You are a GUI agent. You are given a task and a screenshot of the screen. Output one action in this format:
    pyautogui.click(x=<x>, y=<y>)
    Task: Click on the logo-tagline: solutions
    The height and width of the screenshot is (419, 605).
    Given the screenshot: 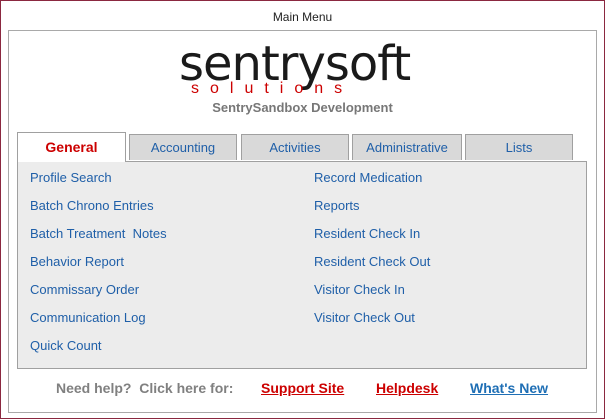 What is the action you would take?
    pyautogui.click(x=272, y=88)
    